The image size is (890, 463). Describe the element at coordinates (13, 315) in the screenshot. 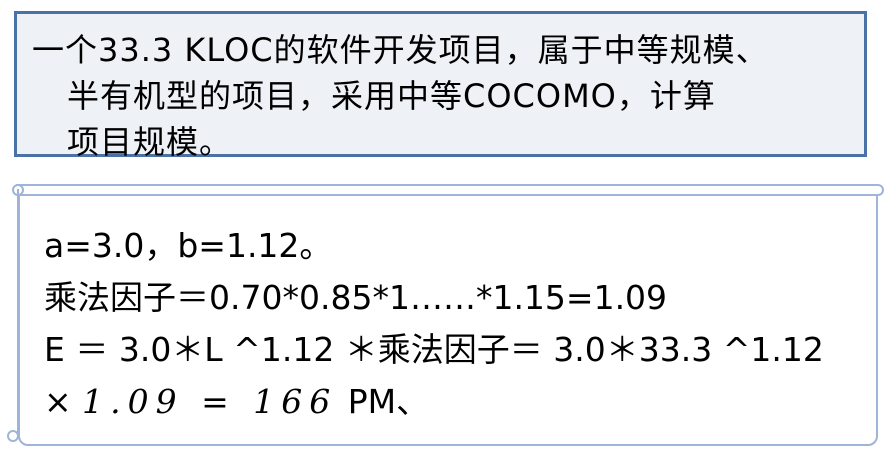

I see `scroll-bottom-curl-icon` at that location.